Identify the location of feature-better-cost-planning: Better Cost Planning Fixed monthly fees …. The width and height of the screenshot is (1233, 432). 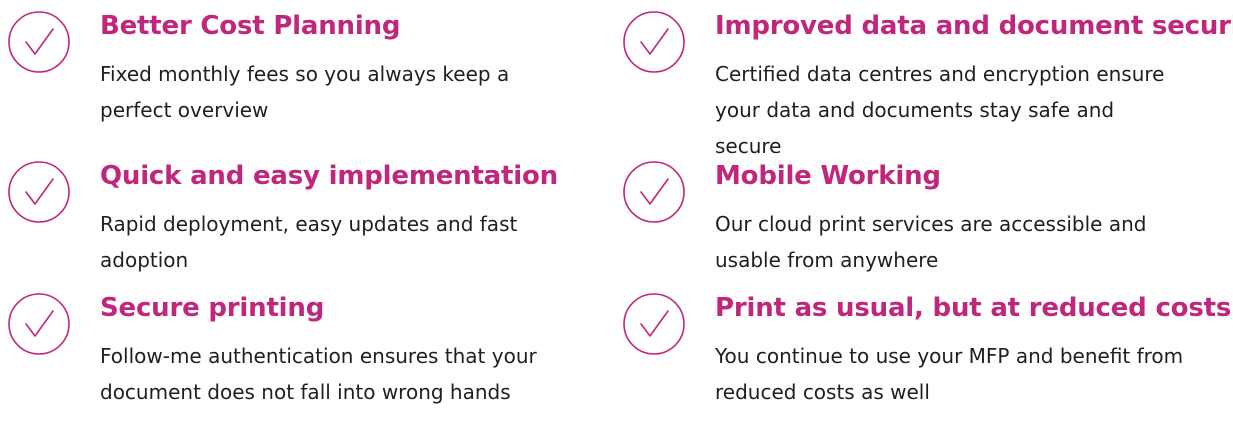
(287, 80).